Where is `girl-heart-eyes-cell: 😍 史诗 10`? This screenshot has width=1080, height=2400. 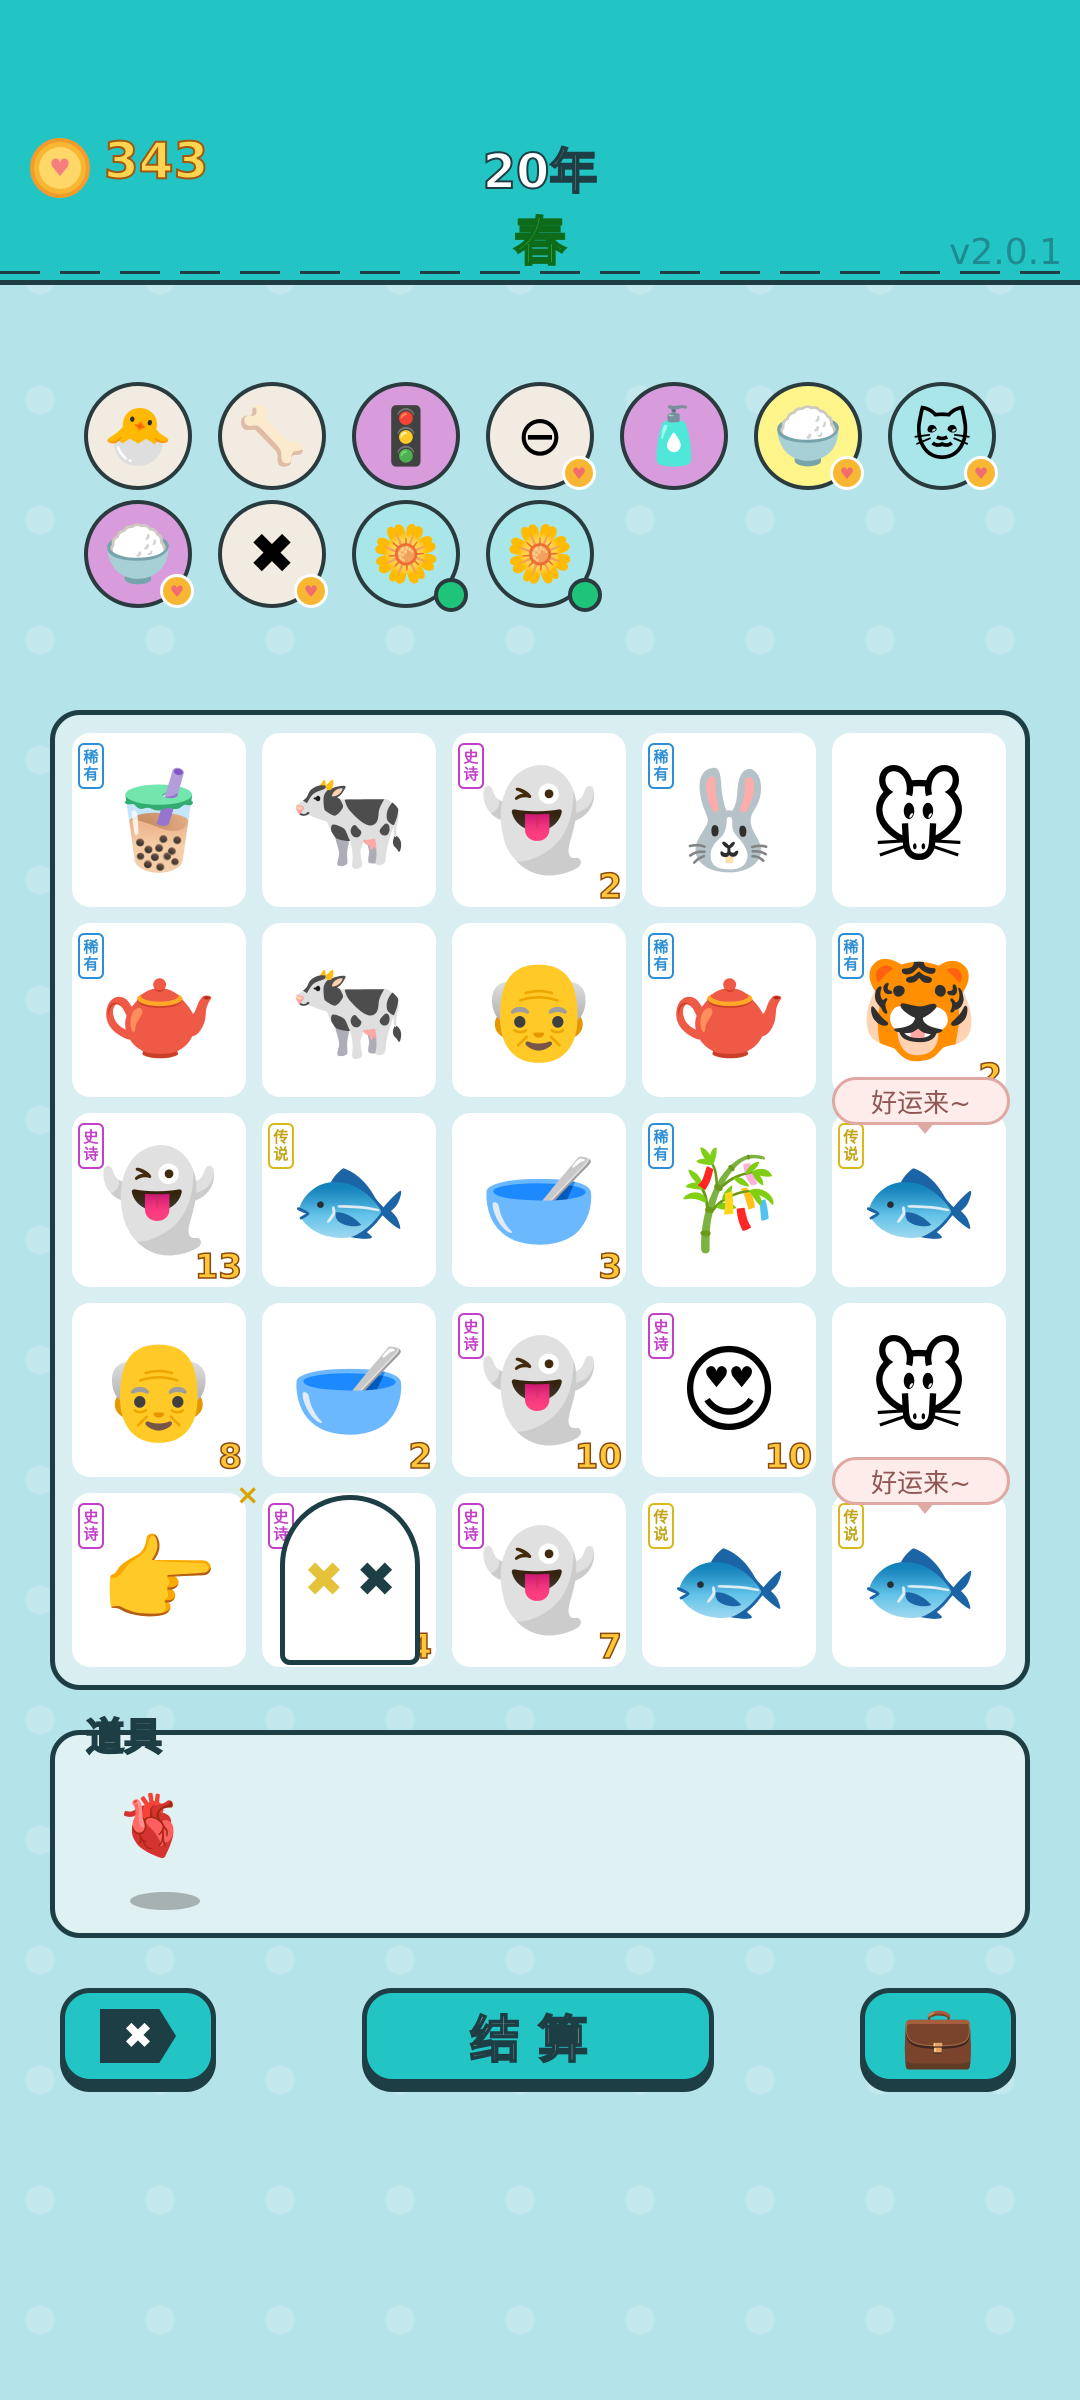 girl-heart-eyes-cell: 😍 史诗 10 is located at coordinates (729, 1390).